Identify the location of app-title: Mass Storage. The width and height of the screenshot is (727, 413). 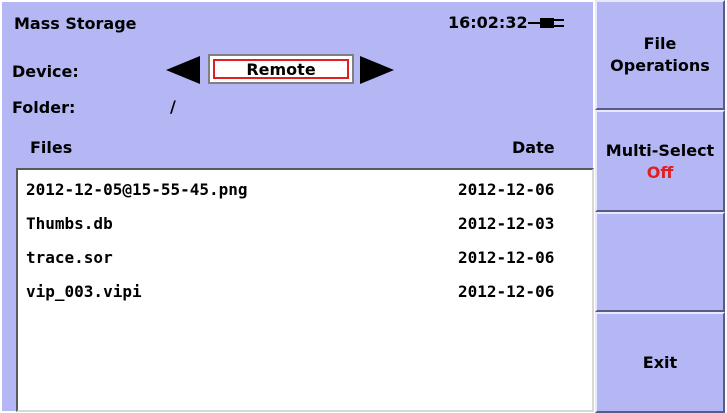
(75, 23).